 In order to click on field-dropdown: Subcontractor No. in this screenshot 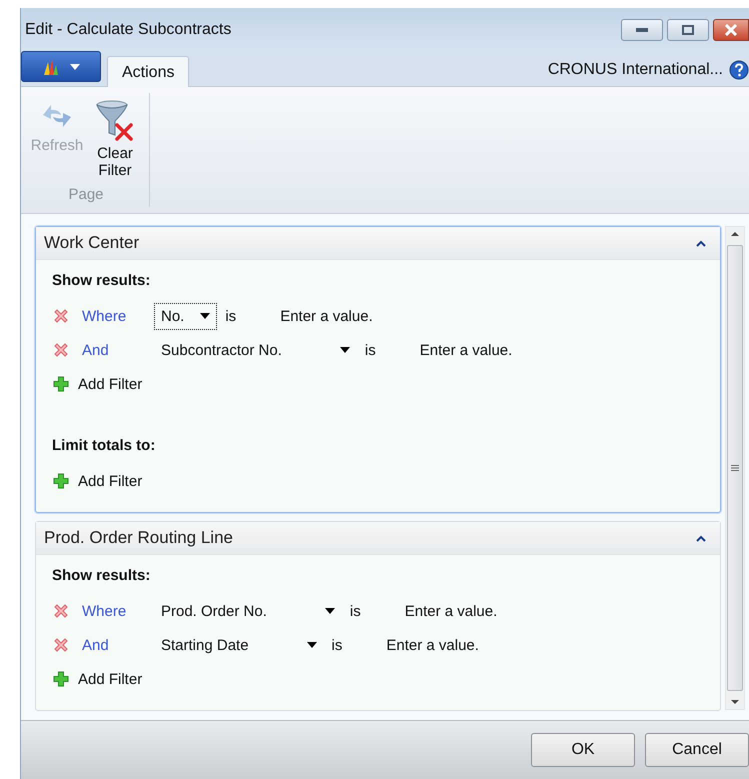, I will do `click(255, 350)`.